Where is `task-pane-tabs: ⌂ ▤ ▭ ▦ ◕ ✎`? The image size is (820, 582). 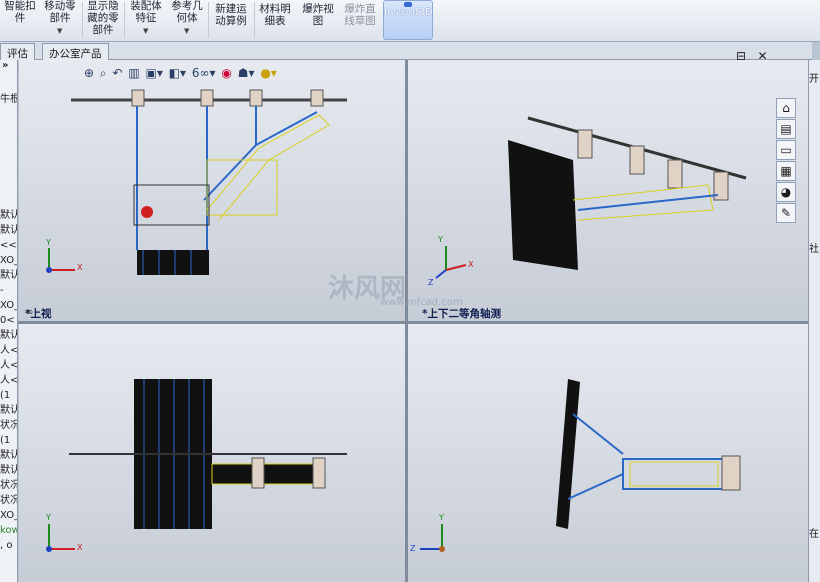
task-pane-tabs: ⌂ ▤ ▭ ▦ ◕ ✎ is located at coordinates (786, 161).